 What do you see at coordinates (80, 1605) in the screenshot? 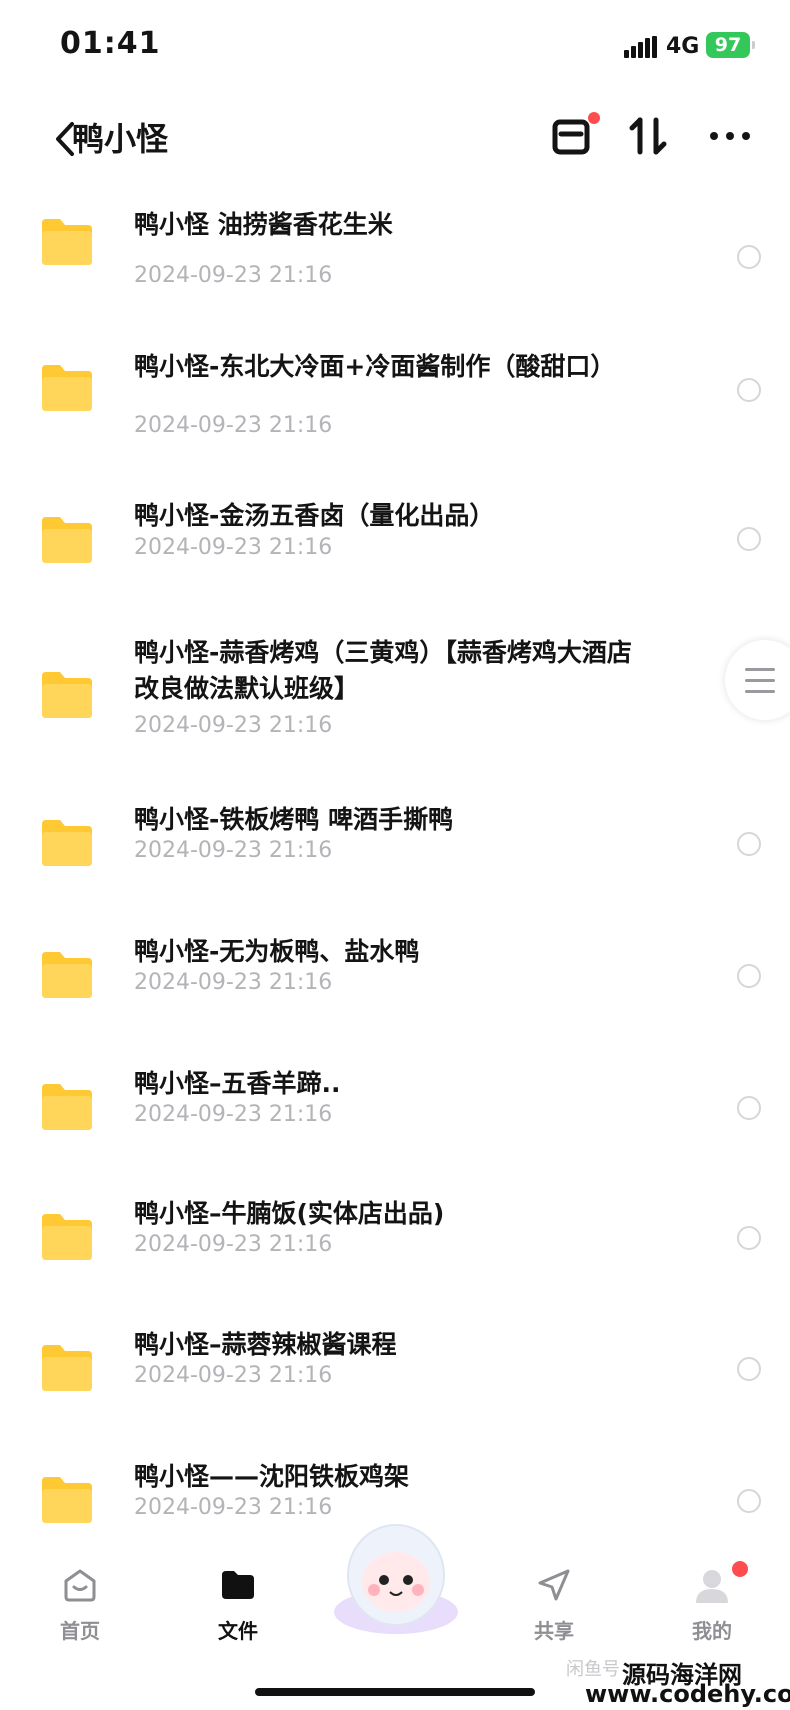
I see `tab-home: 首页` at bounding box center [80, 1605].